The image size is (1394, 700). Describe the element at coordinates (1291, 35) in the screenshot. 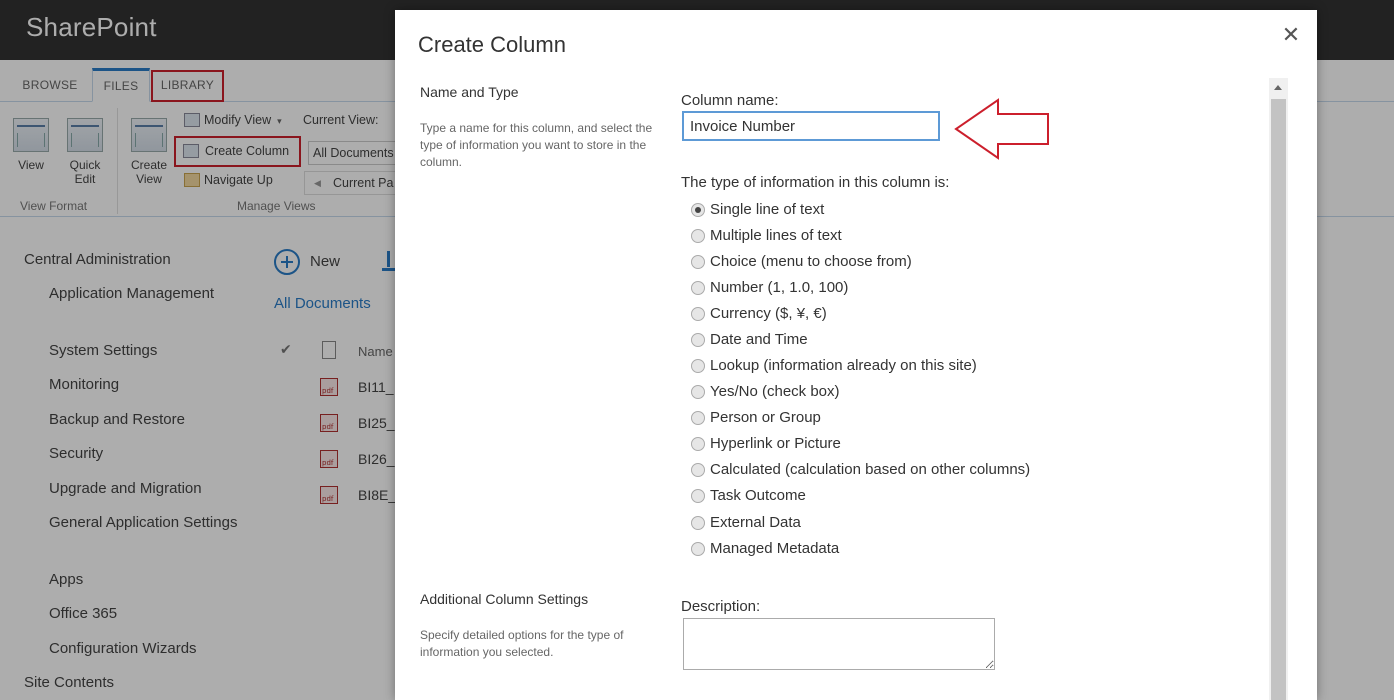

I see `close-icon: ✕` at that location.